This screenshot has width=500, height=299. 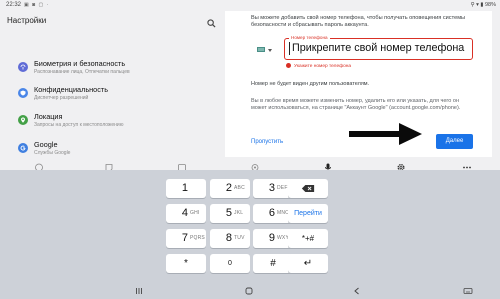 I want to click on key-digit: 7, so click(x=184, y=238).